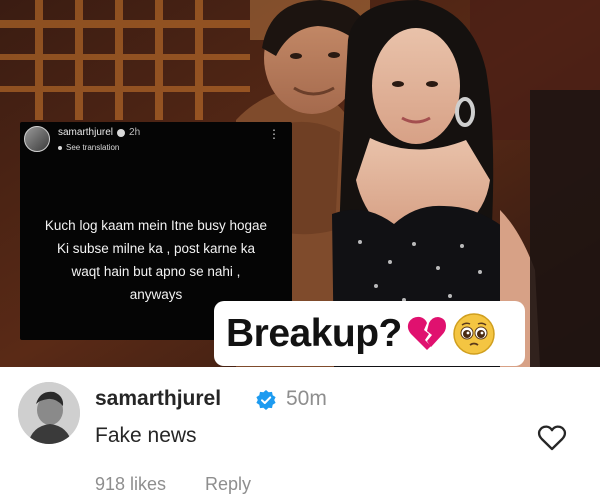 The image size is (600, 500). What do you see at coordinates (228, 484) in the screenshot?
I see `reply-button: Reply` at bounding box center [228, 484].